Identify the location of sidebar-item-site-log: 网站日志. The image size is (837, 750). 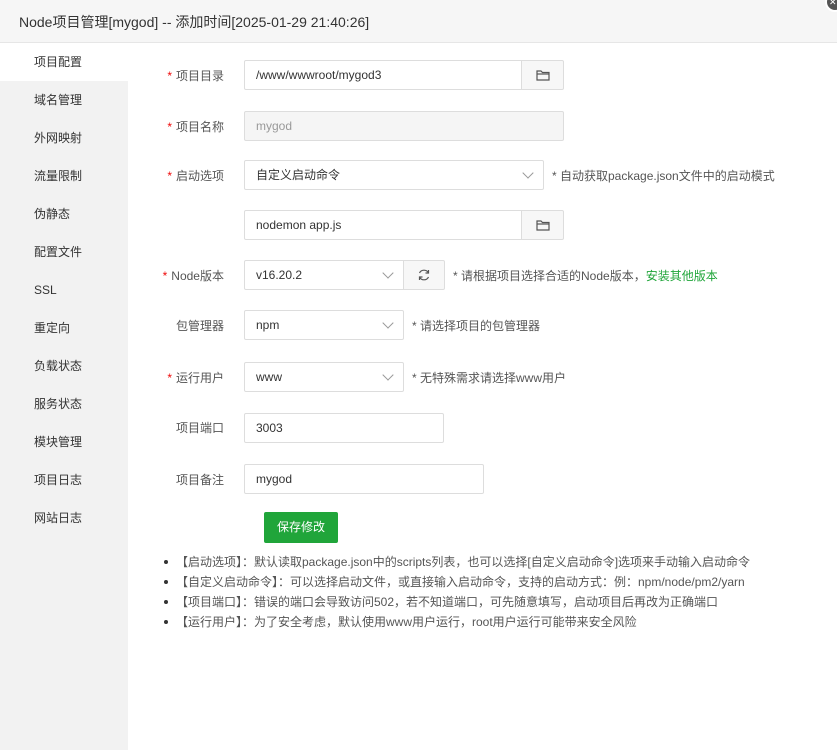
(64, 518).